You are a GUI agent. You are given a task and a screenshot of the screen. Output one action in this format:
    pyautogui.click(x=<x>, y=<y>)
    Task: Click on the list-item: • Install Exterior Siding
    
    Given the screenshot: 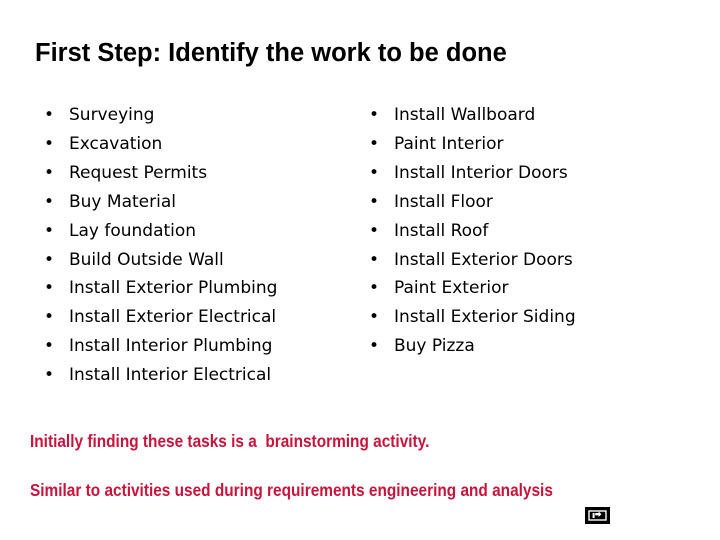 What is the action you would take?
    pyautogui.click(x=535, y=317)
    